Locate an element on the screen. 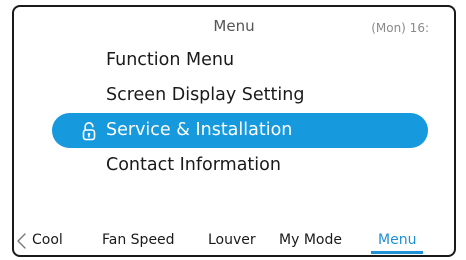  menu-item-service-installation: Service & Installation is located at coordinates (240, 130).